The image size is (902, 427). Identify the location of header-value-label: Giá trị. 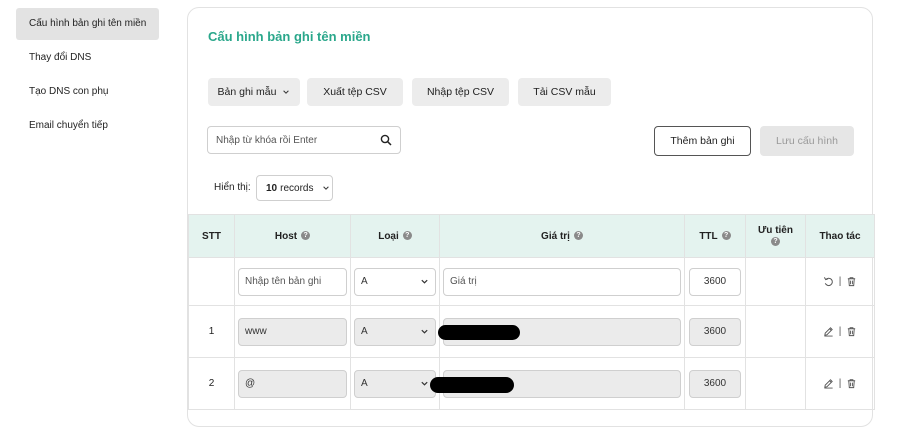
(555, 236).